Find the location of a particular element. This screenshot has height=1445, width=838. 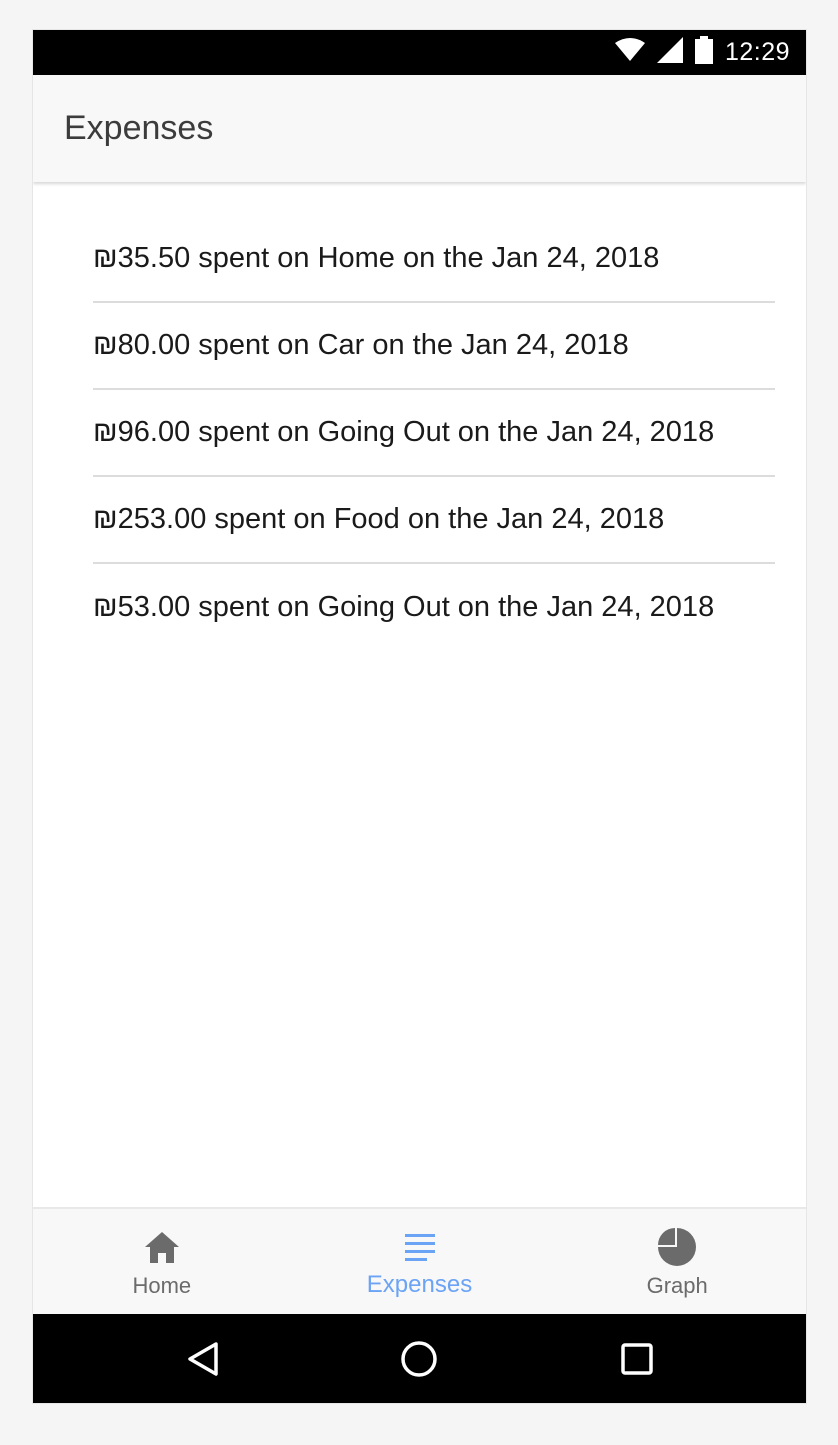

cell-signal-icon is located at coordinates (669, 52).